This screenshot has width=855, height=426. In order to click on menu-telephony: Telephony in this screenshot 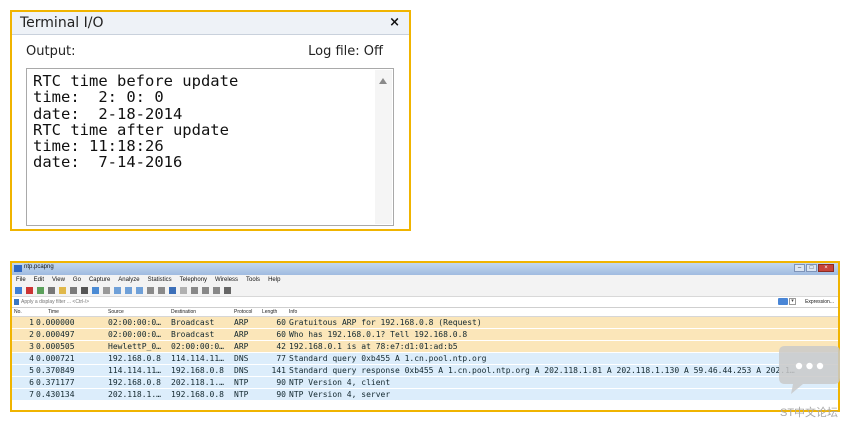, I will do `click(193, 280)`.